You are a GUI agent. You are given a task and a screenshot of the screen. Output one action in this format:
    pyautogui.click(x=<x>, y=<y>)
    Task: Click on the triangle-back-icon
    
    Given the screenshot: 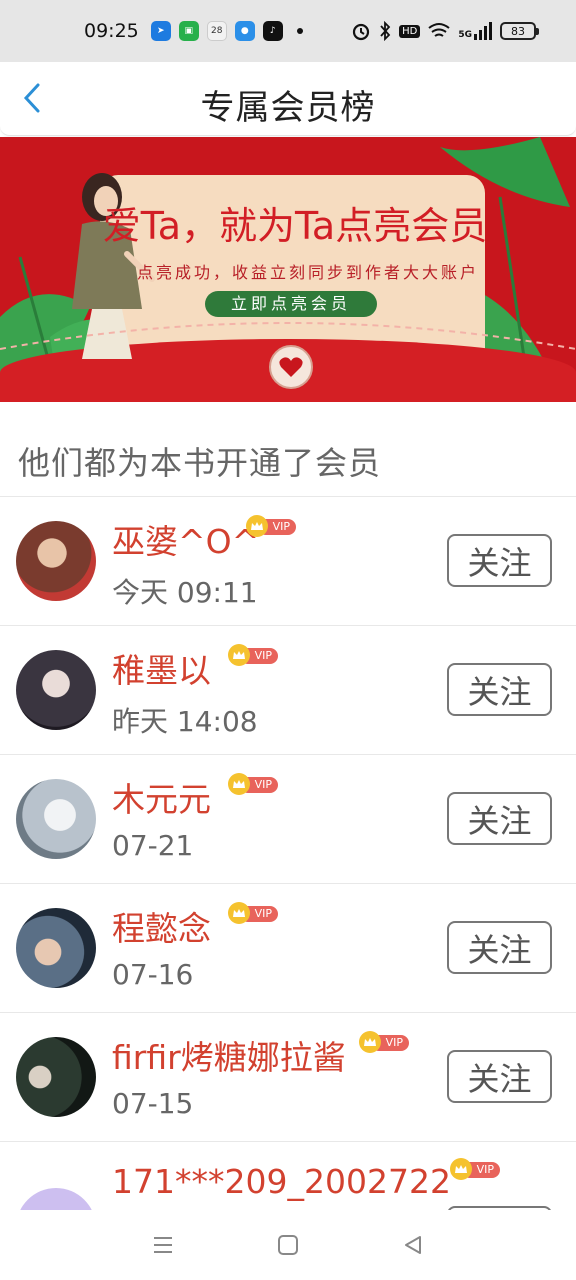 What is the action you would take?
    pyautogui.click(x=413, y=1245)
    